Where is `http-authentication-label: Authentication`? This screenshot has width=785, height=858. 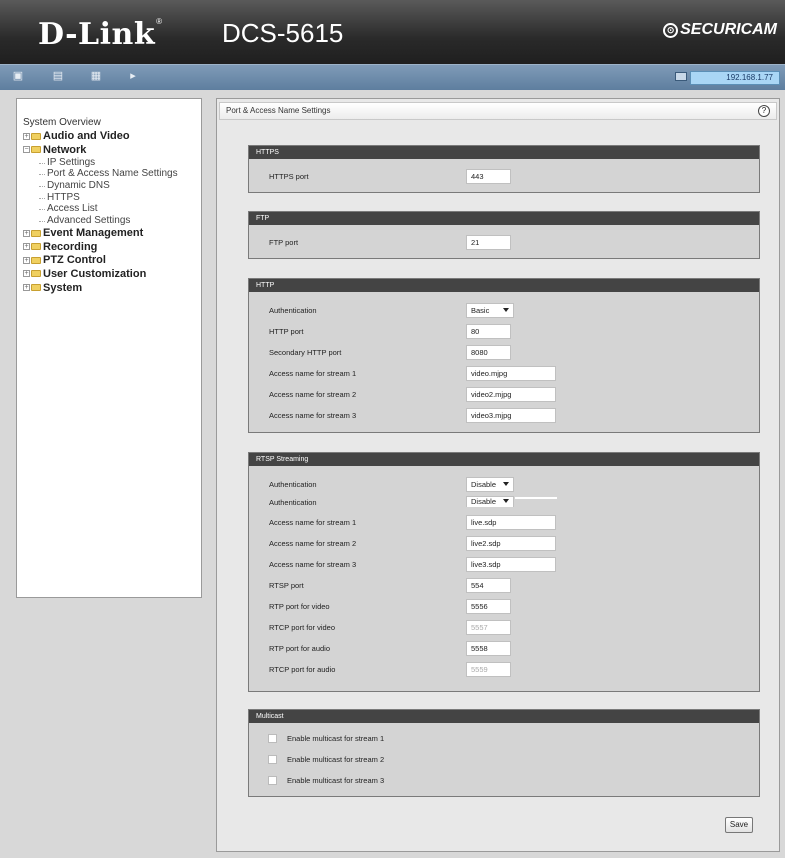
http-authentication-label: Authentication is located at coordinates (293, 310).